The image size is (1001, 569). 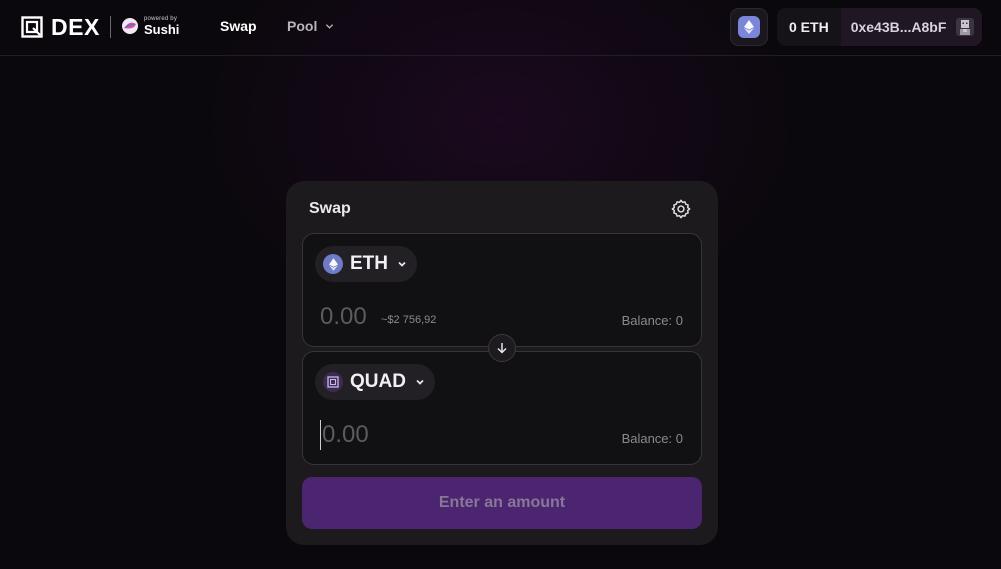 I want to click on quad-token-icon, so click(x=333, y=382).